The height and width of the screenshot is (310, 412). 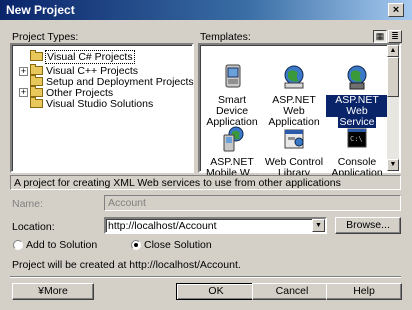 I want to click on scroll-up-icon: ▲, so click(x=393, y=51).